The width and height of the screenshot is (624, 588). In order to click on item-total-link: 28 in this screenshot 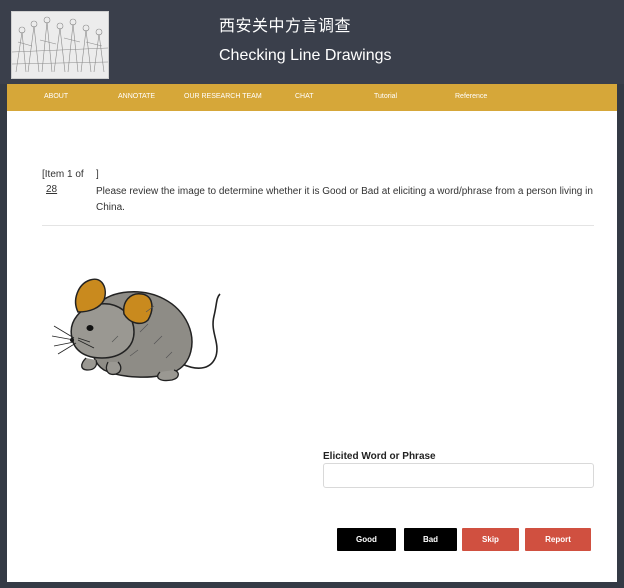, I will do `click(51, 189)`.